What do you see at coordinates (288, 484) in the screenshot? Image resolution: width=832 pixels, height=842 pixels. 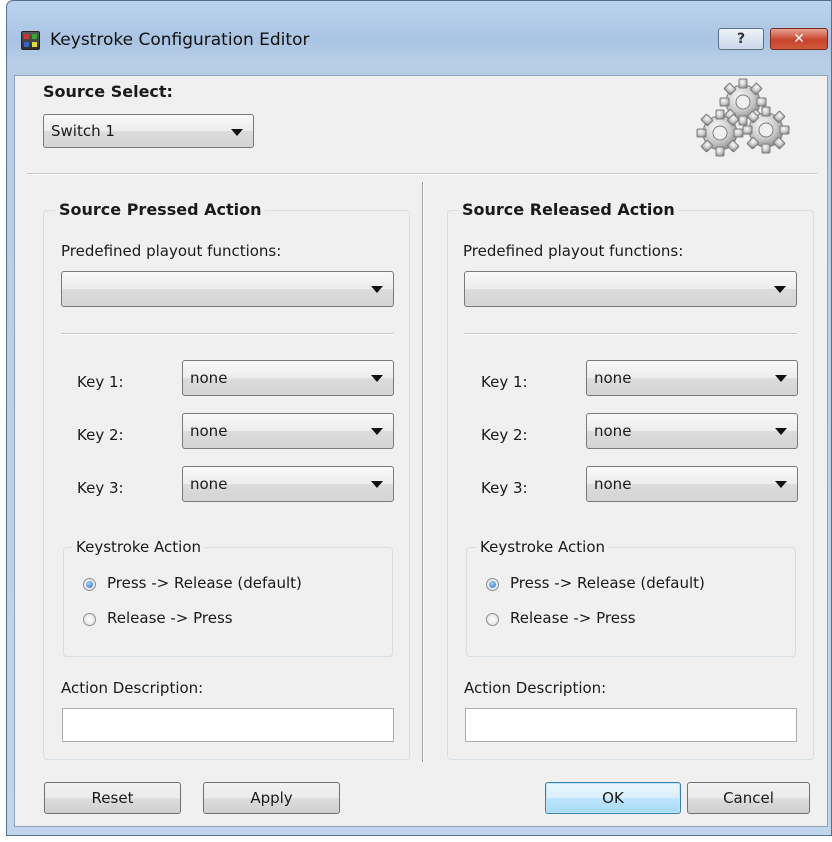 I see `pressed-key3-dropdown: none` at bounding box center [288, 484].